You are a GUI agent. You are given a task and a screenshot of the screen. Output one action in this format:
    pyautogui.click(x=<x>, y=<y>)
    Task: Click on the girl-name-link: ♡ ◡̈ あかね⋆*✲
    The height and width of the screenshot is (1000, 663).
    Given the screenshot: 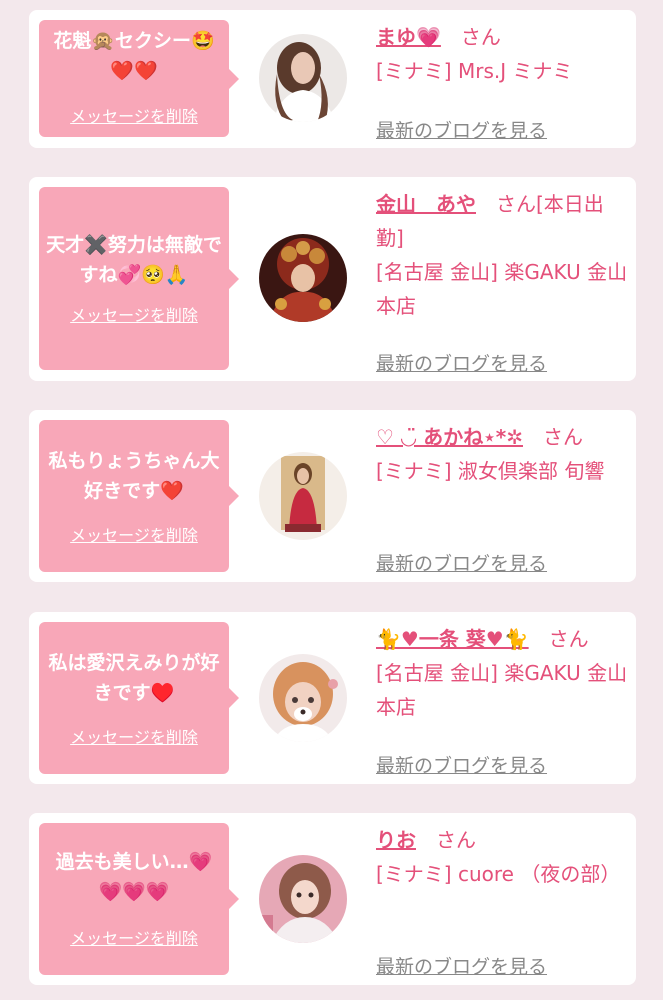 What is the action you would take?
    pyautogui.click(x=449, y=437)
    